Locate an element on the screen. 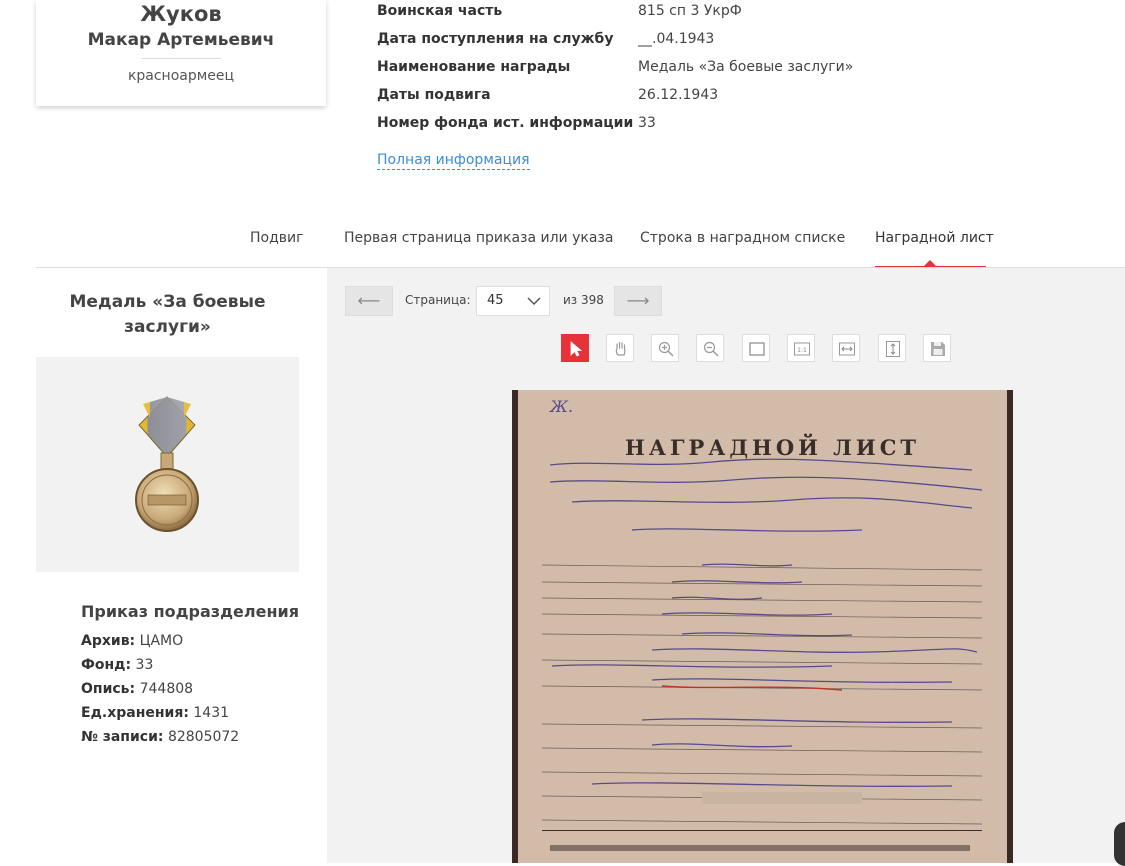 The image size is (1125, 866). save-button is located at coordinates (937, 348).